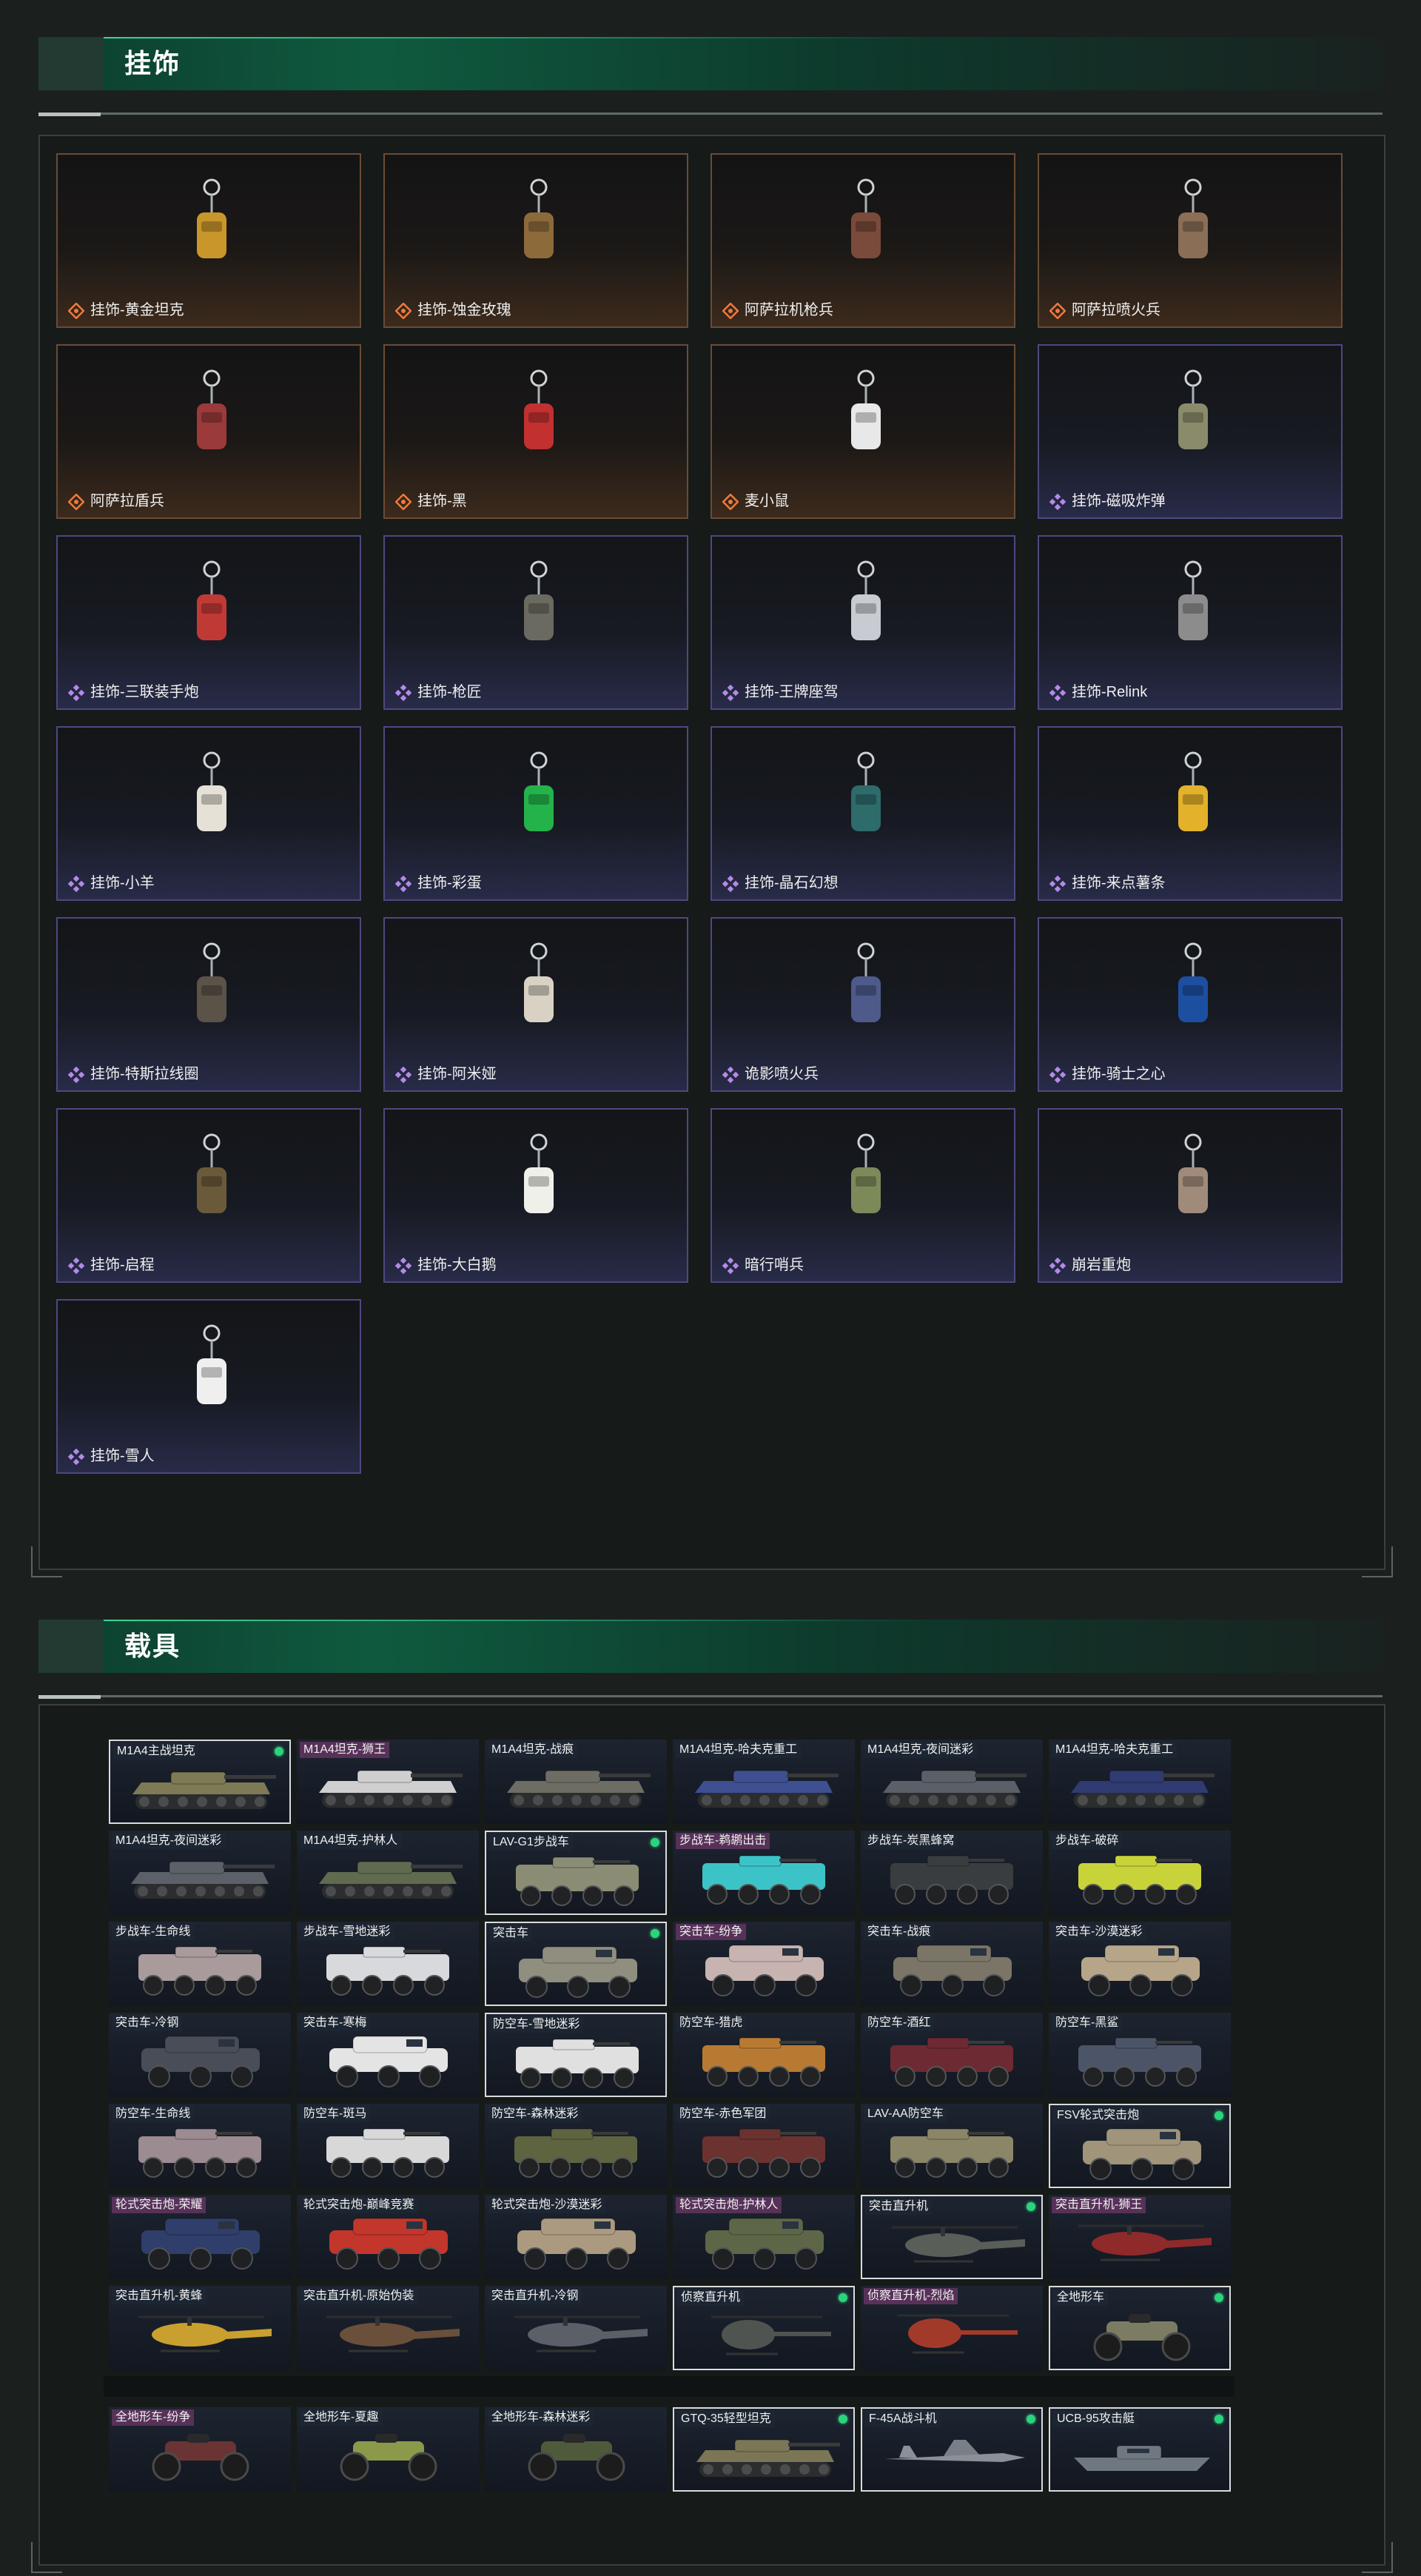 Image resolution: width=1421 pixels, height=2576 pixels. What do you see at coordinates (76, 883) in the screenshot?
I see `epic-rarity-icon` at bounding box center [76, 883].